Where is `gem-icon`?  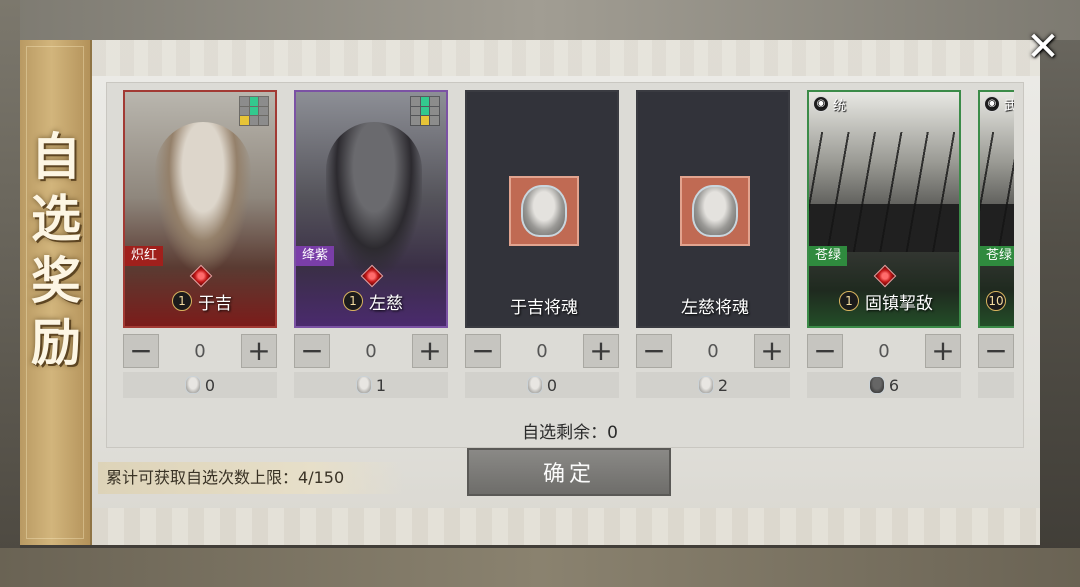
gem-icon is located at coordinates (885, 276).